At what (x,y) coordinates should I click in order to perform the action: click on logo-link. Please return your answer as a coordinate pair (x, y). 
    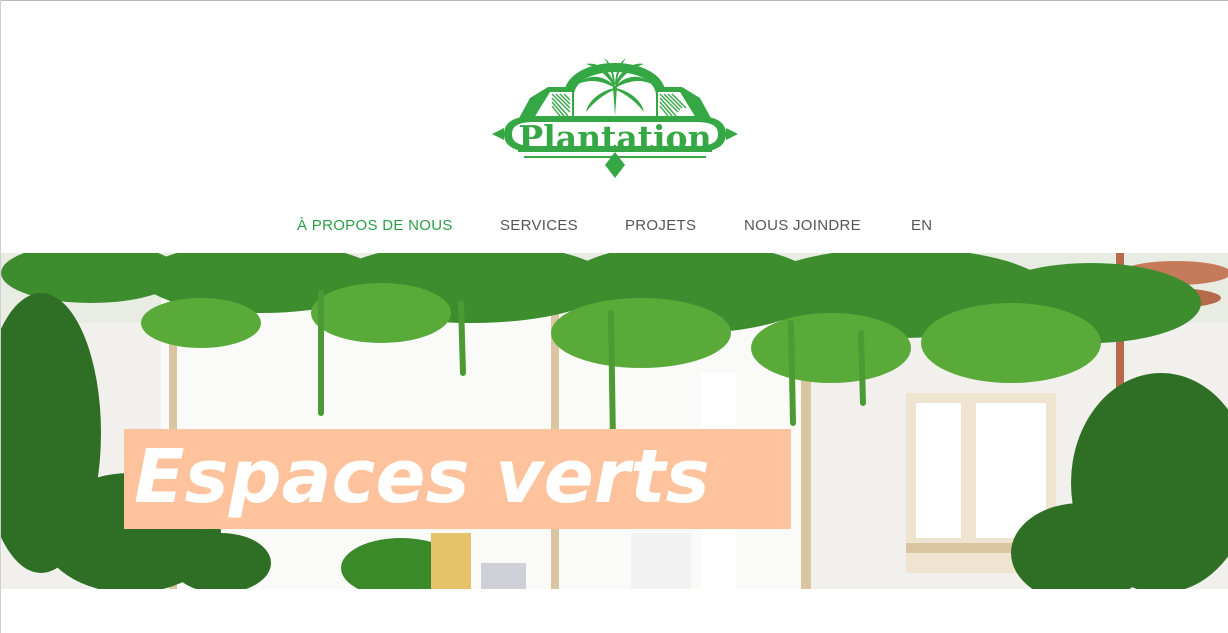
    Looking at the image, I should click on (615, 107).